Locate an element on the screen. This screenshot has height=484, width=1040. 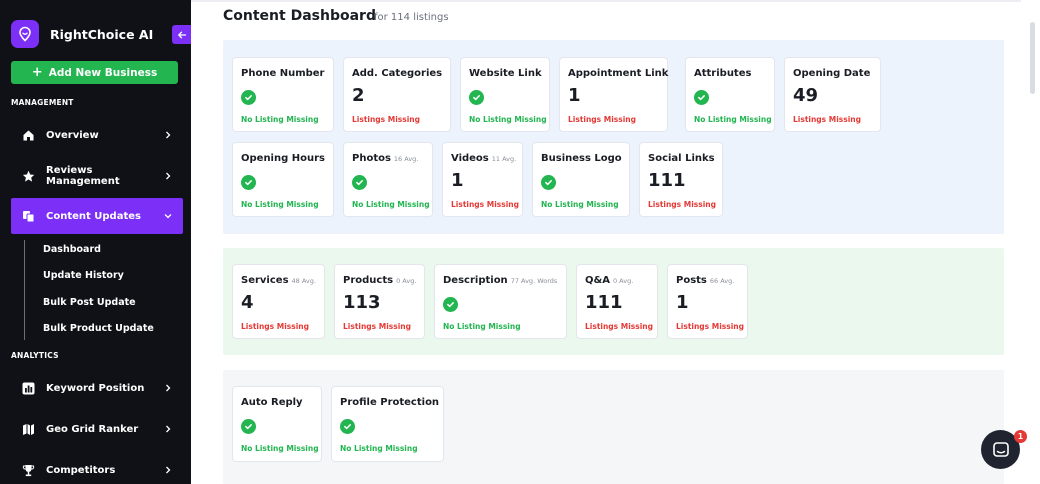
sidebar-item-label: Content Updates is located at coordinates (93, 216).